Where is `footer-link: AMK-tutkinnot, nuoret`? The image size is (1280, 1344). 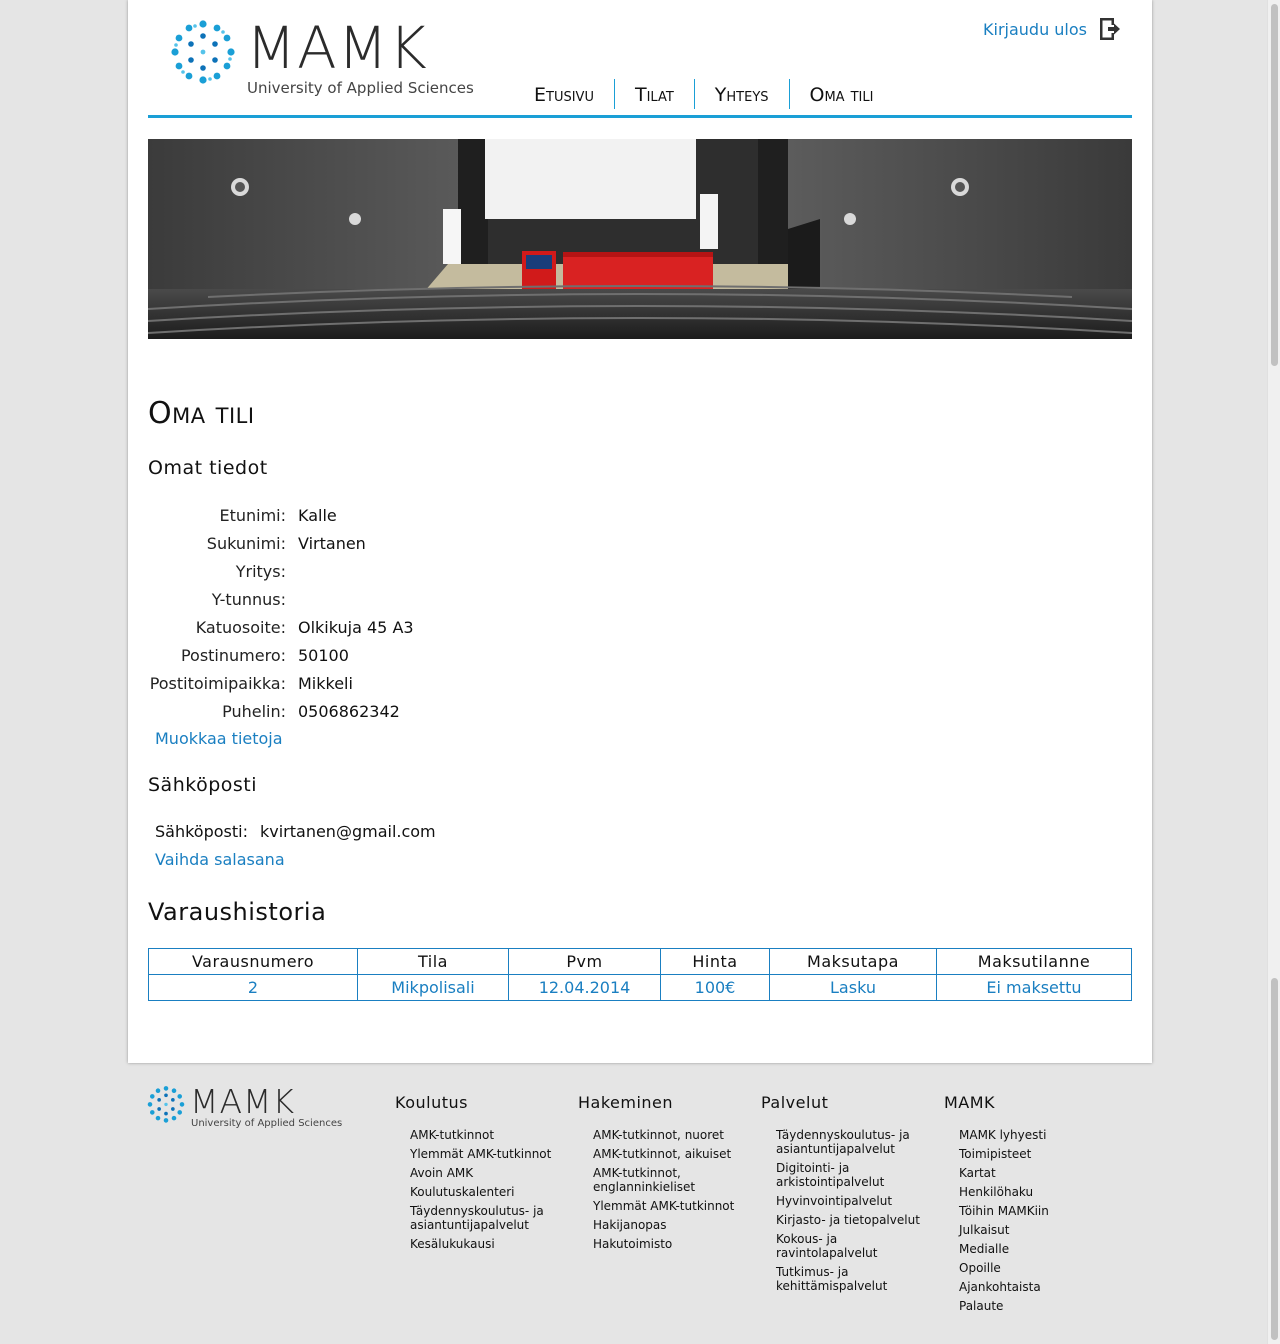
footer-link: AMK-tutkinnot, nuoret is located at coordinates (670, 1135).